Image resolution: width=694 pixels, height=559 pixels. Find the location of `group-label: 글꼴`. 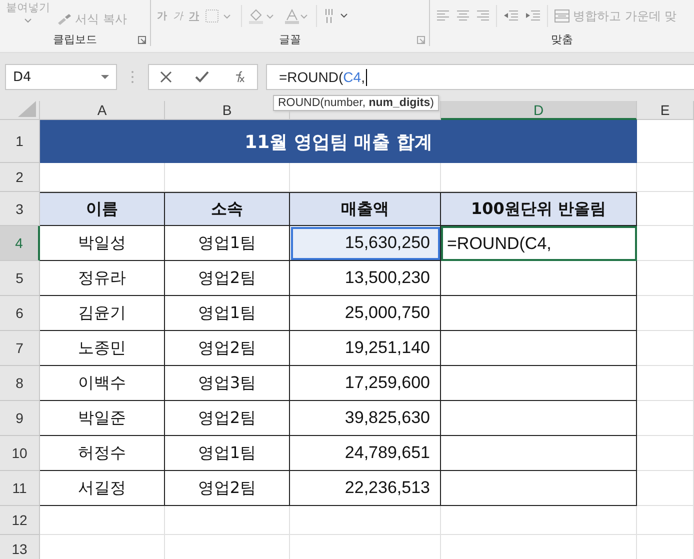

group-label: 글꼴 is located at coordinates (290, 39).